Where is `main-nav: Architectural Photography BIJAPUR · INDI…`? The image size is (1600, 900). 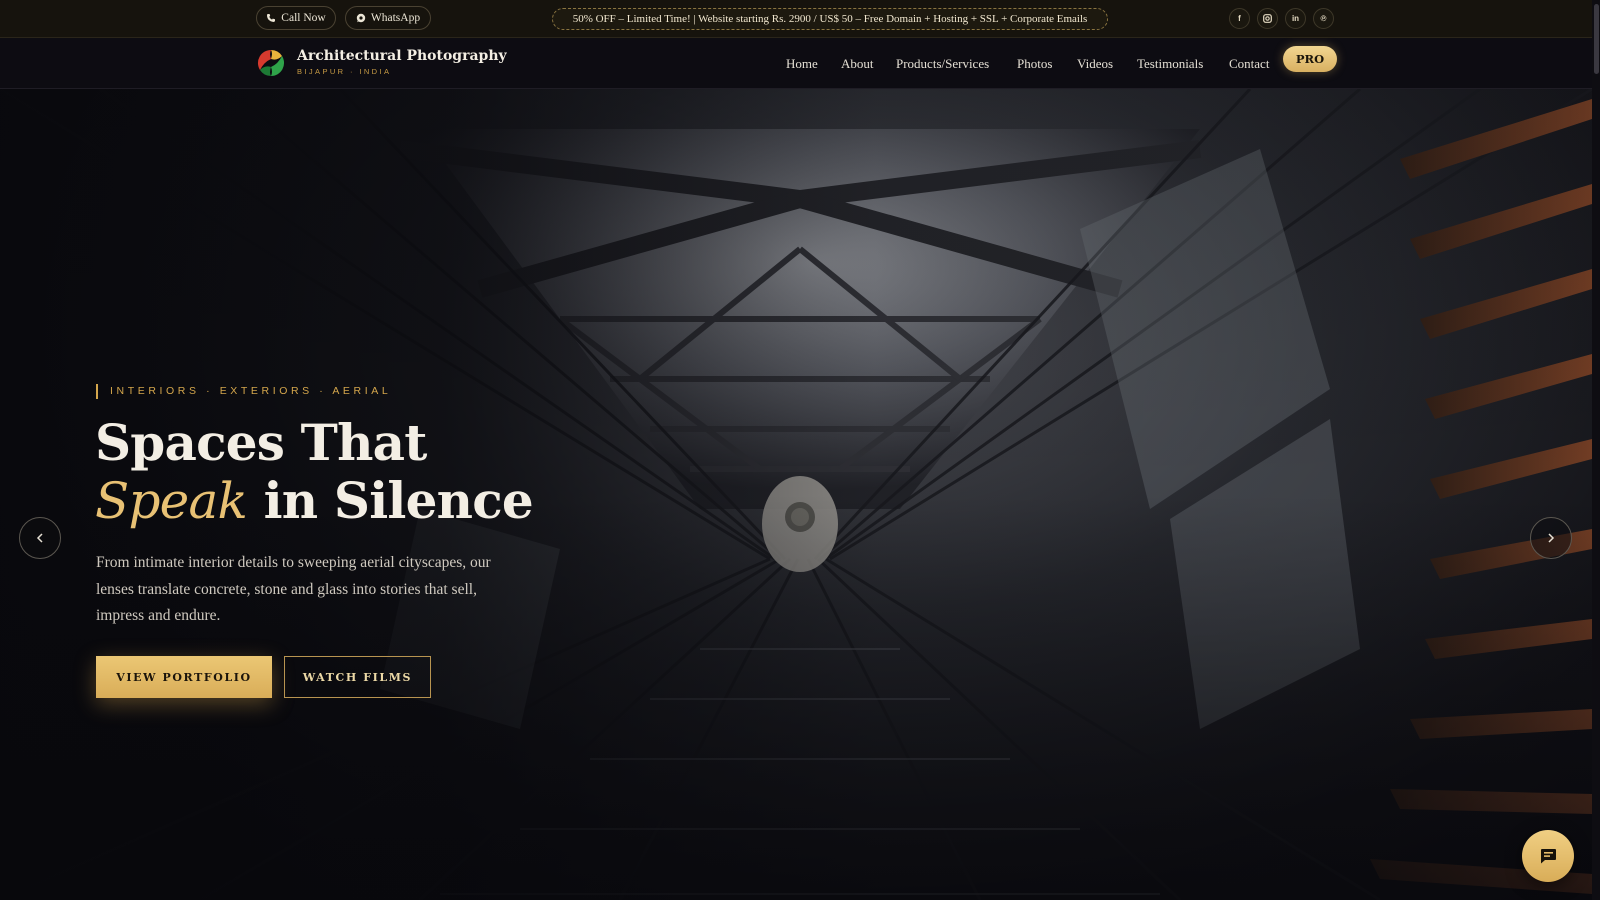
main-nav: Architectural Photography BIJAPUR · INDI… is located at coordinates (800, 63).